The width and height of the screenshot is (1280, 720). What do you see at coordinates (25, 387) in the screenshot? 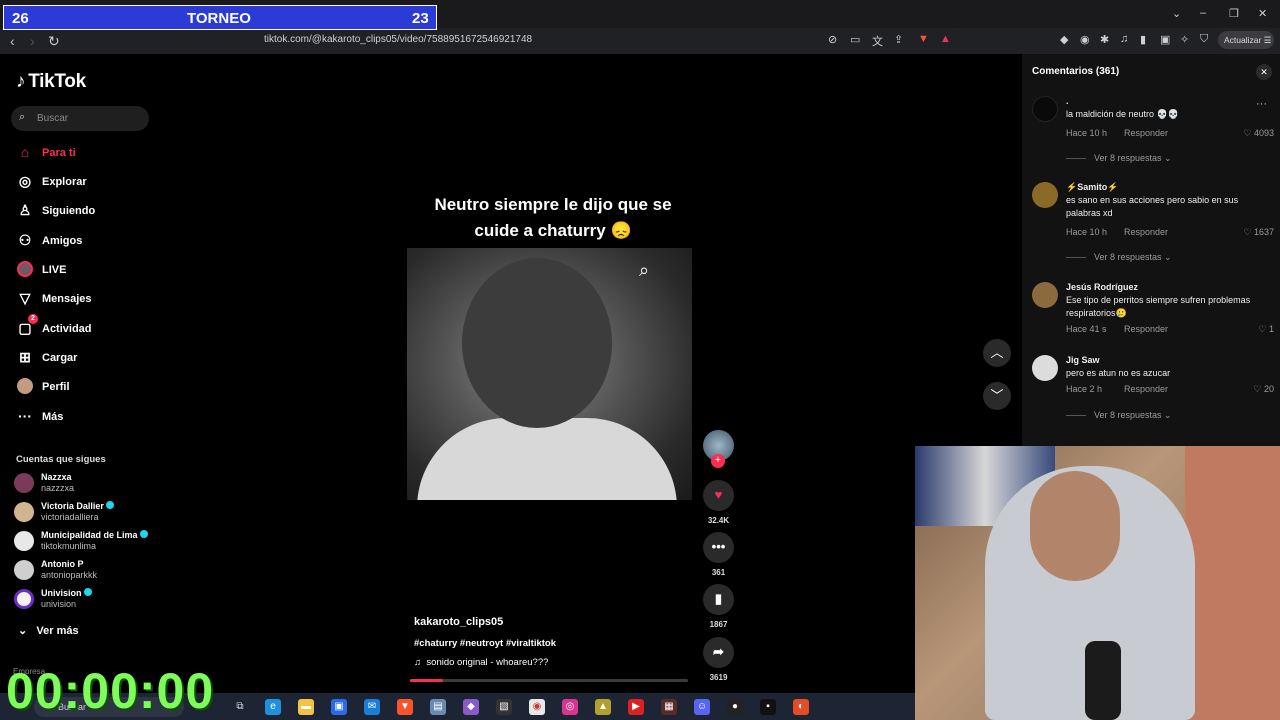
I see `profile-icon` at bounding box center [25, 387].